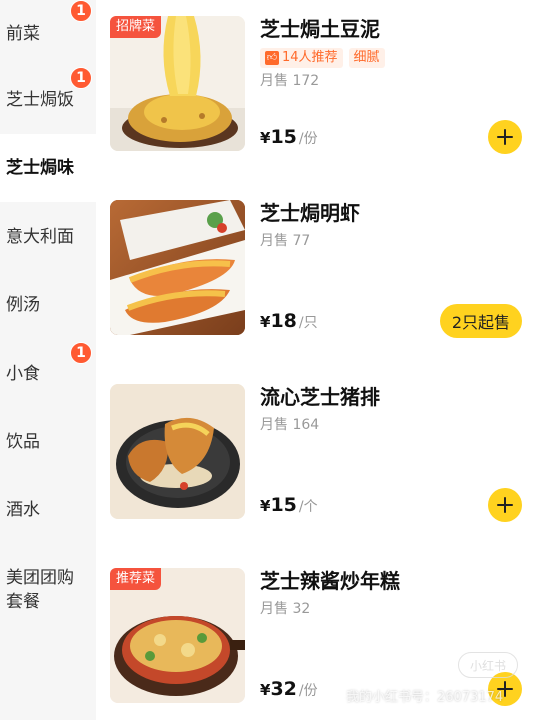 The height and width of the screenshot is (720, 540). What do you see at coordinates (48, 305) in the screenshot?
I see `sidebar-item-soup: 例汤` at bounding box center [48, 305].